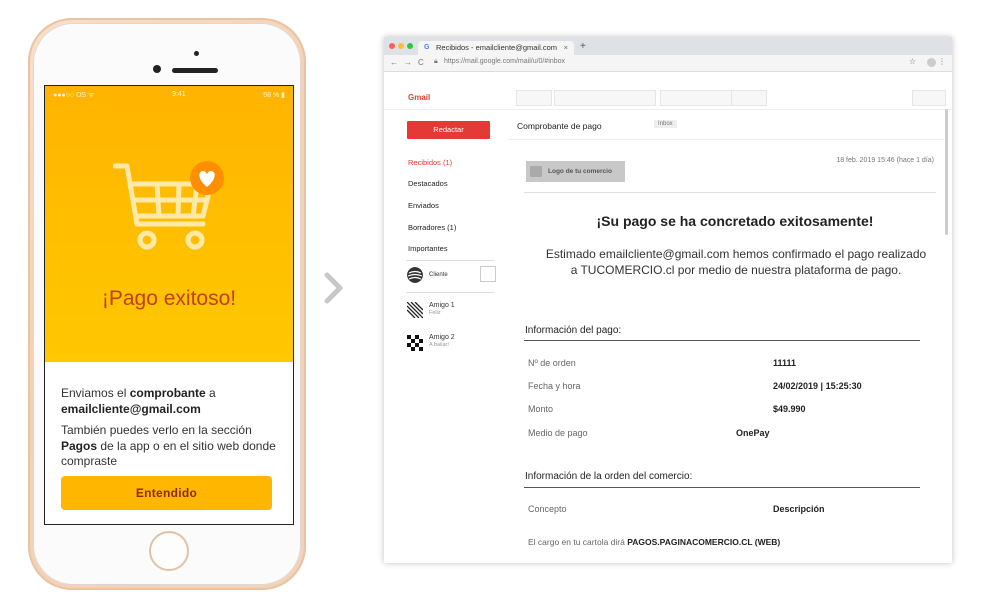 The height and width of the screenshot is (600, 993). Describe the element at coordinates (912, 61) in the screenshot. I see `bookmark-star-icon: ☆` at that location.